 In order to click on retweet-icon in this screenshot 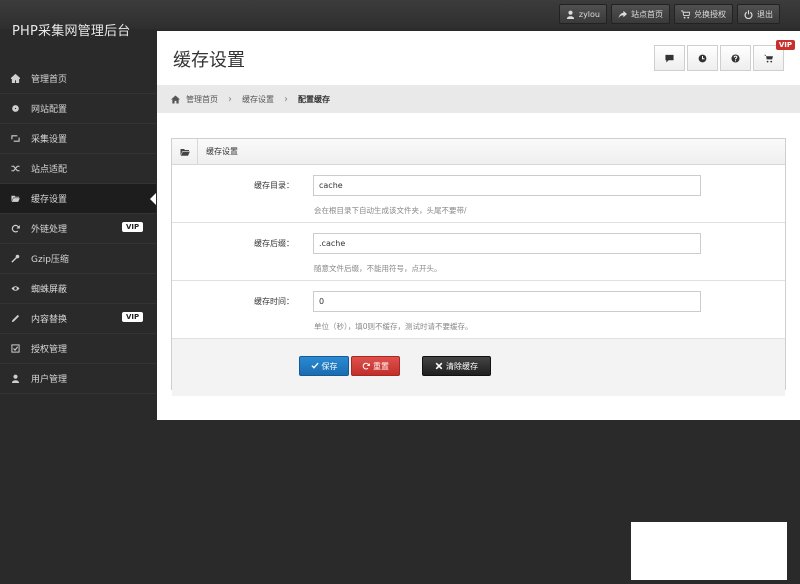, I will do `click(15, 139)`.